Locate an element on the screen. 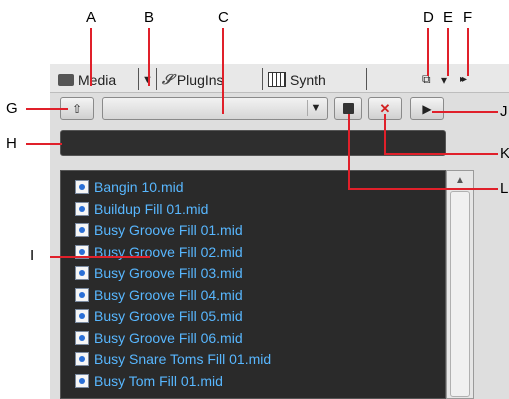 The height and width of the screenshot is (399, 509). tab-synth-label: Synth is located at coordinates (308, 79).